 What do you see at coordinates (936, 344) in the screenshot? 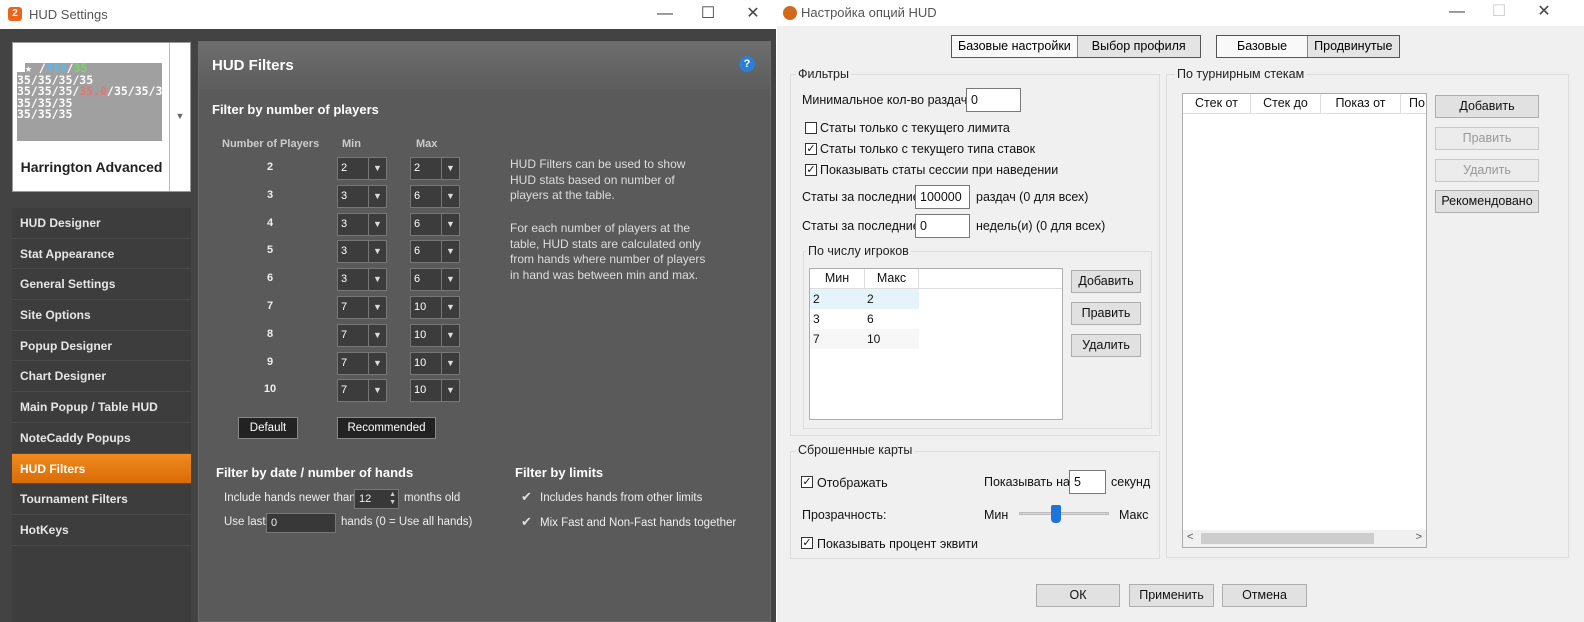
I see `players-list: Мин Макс 2 2 3 6 7 10` at bounding box center [936, 344].